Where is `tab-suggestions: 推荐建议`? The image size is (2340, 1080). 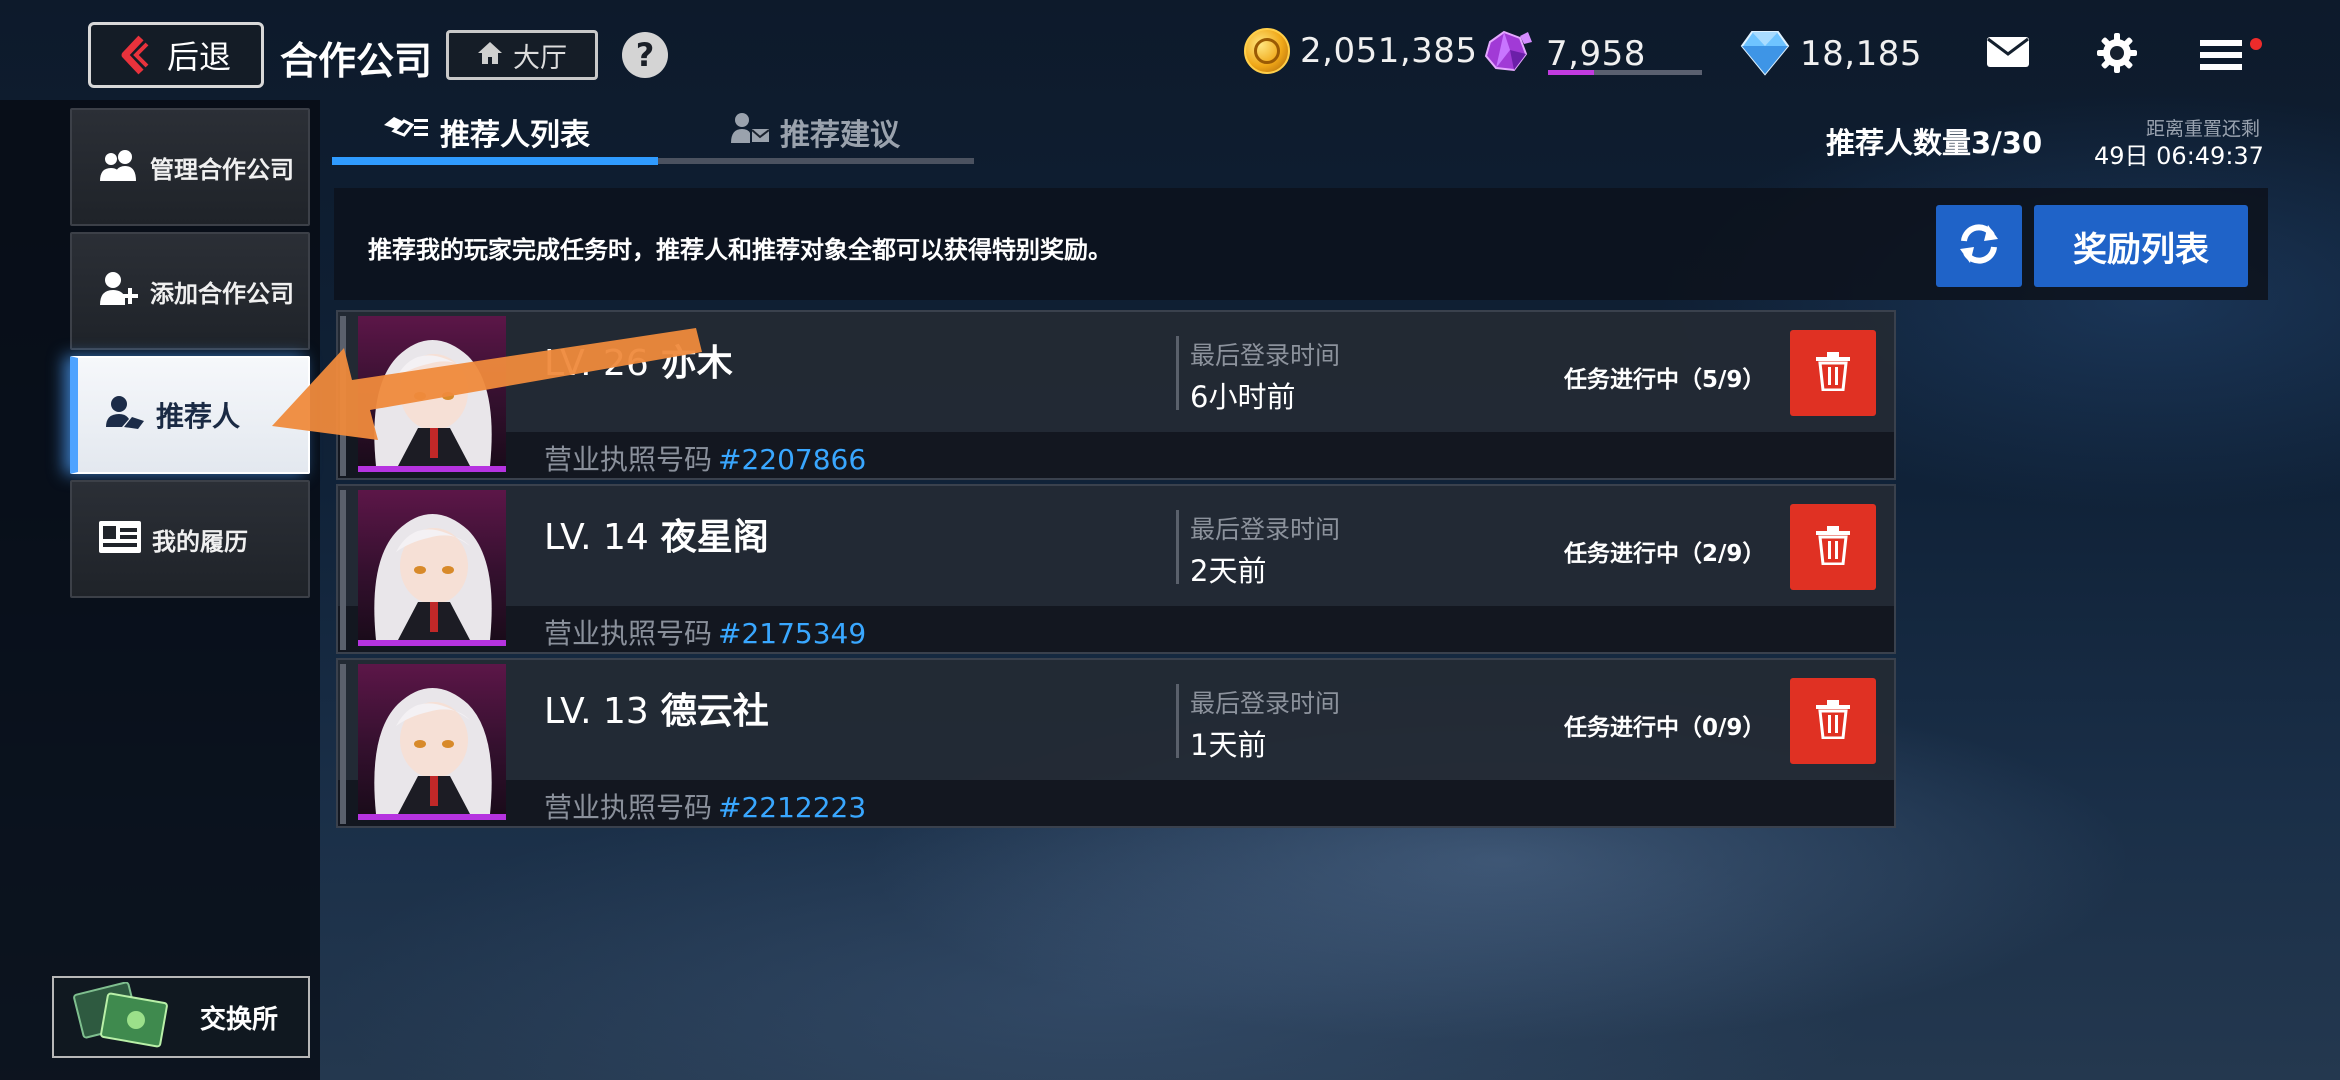 tab-suggestions: 推荐建议 is located at coordinates (815, 132).